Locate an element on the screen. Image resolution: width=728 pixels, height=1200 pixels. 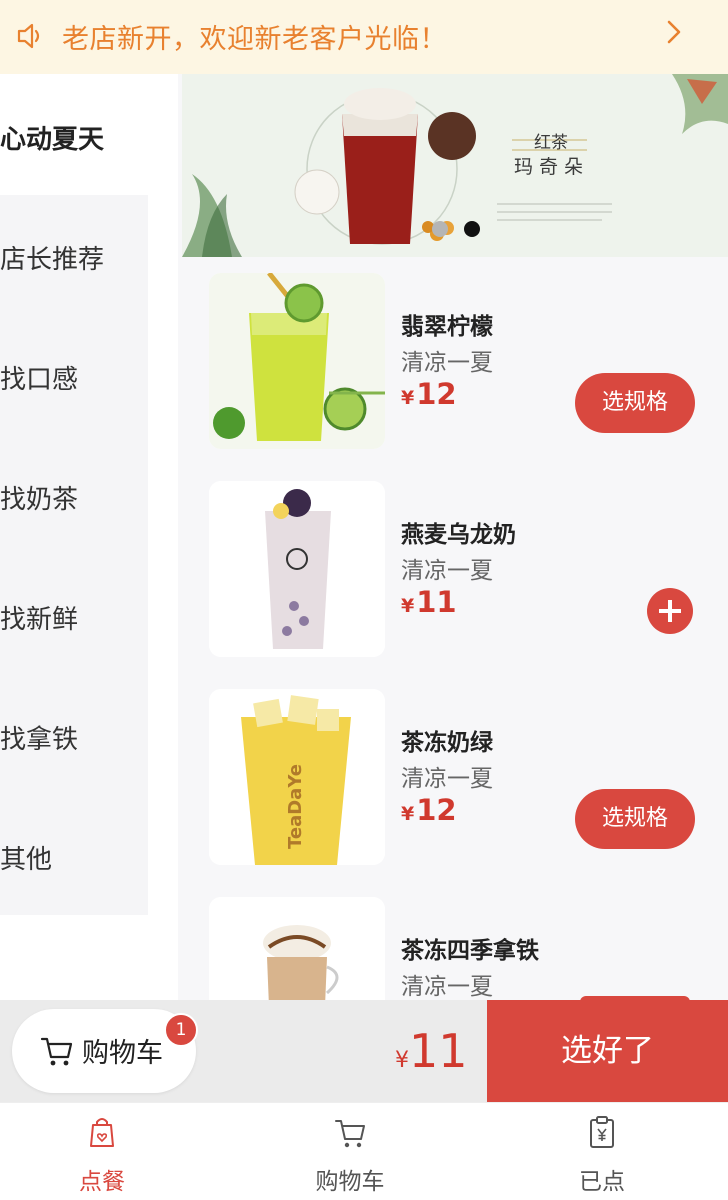
sidebar-item-fresh: 找新鲜 is located at coordinates (74, 615).